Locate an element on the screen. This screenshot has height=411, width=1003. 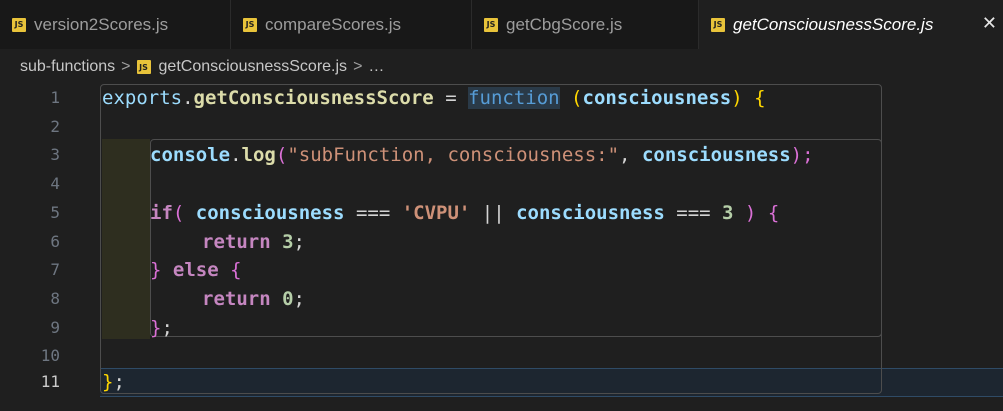
line-number: 6 is located at coordinates (55, 241).